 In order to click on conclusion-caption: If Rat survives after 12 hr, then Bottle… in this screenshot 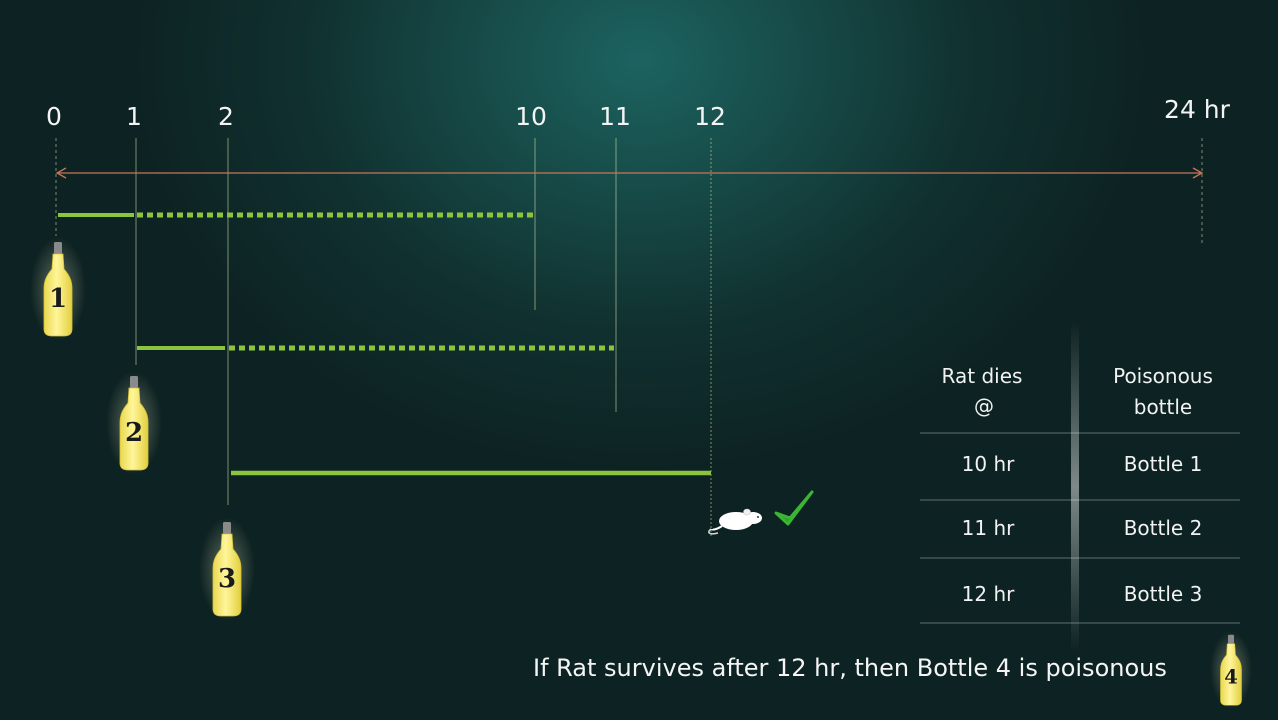, I will do `click(850, 668)`.